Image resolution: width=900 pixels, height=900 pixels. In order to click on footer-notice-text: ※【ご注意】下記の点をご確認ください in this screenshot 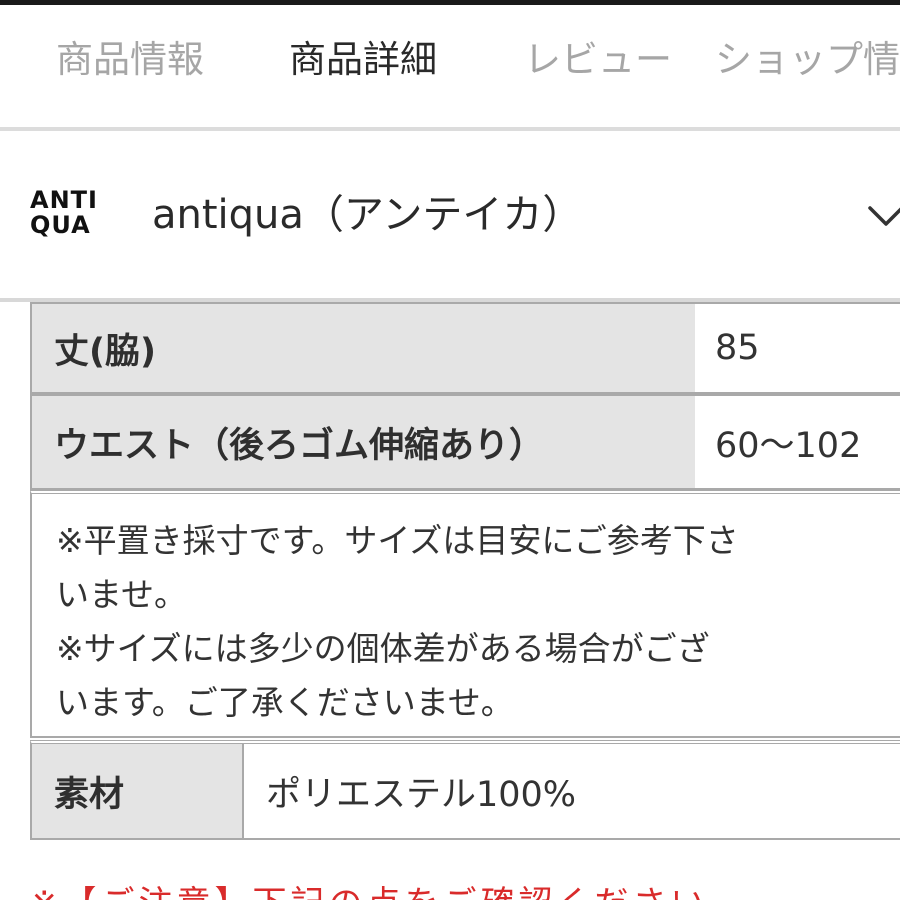, I will do `click(369, 892)`.